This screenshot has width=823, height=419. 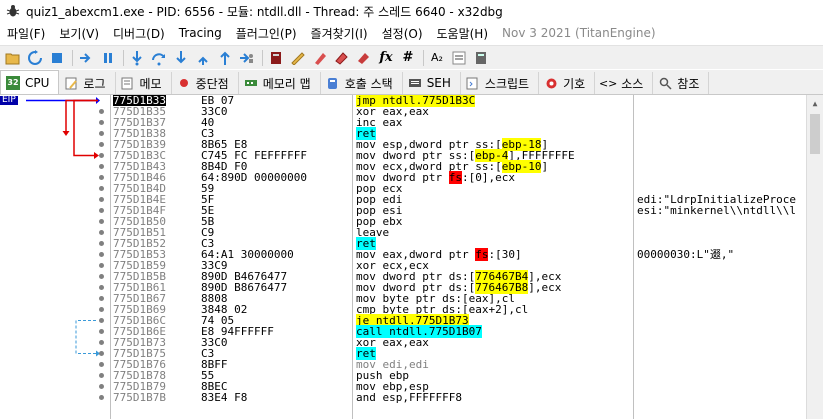 What do you see at coordinates (320, 58) in the screenshot?
I see `comment-icon` at bounding box center [320, 58].